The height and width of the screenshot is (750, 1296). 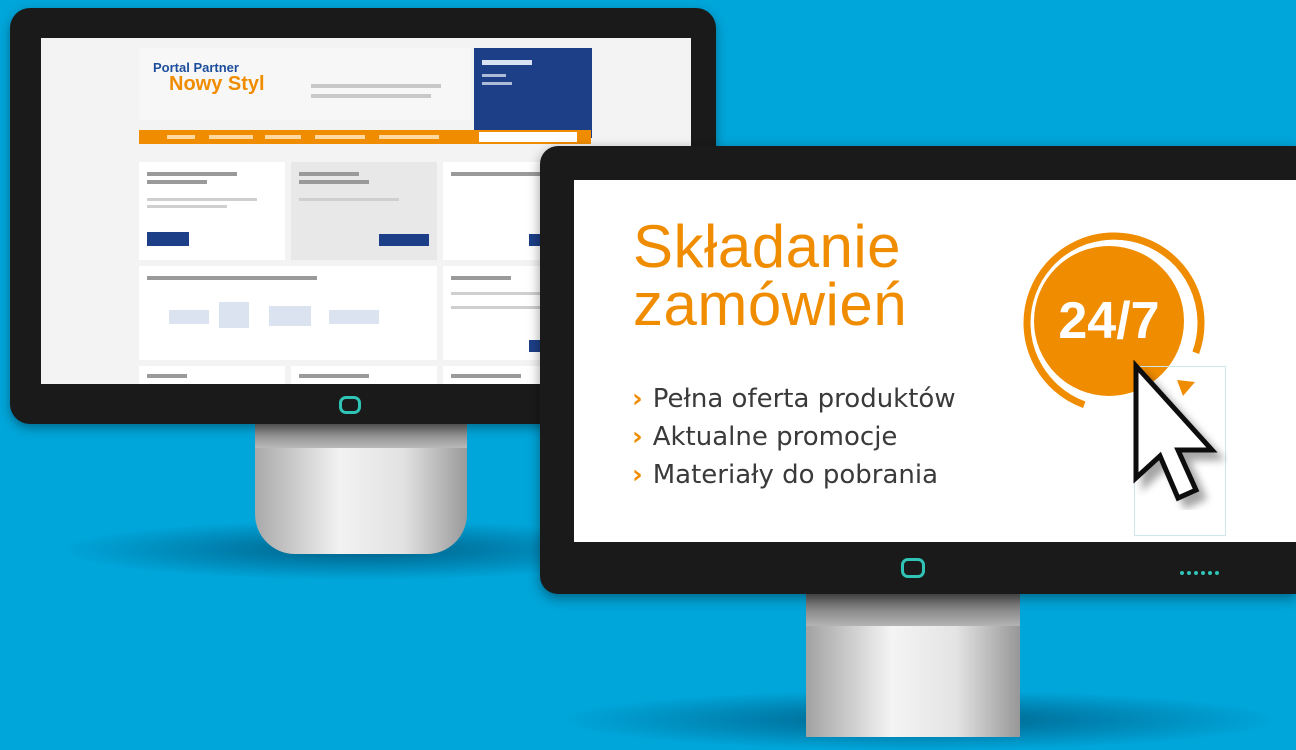 I want to click on list-item: › Pełna oferta produktów, so click(x=794, y=399).